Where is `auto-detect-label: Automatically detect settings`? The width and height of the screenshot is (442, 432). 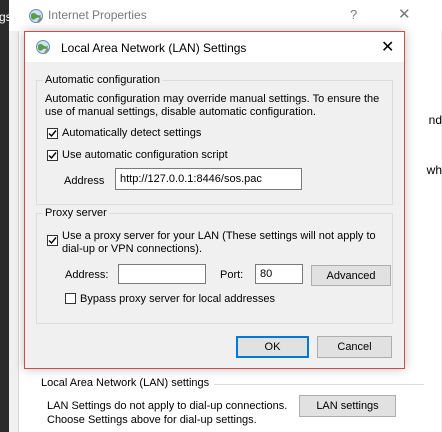
auto-detect-label: Automatically detect settings is located at coordinates (131, 133).